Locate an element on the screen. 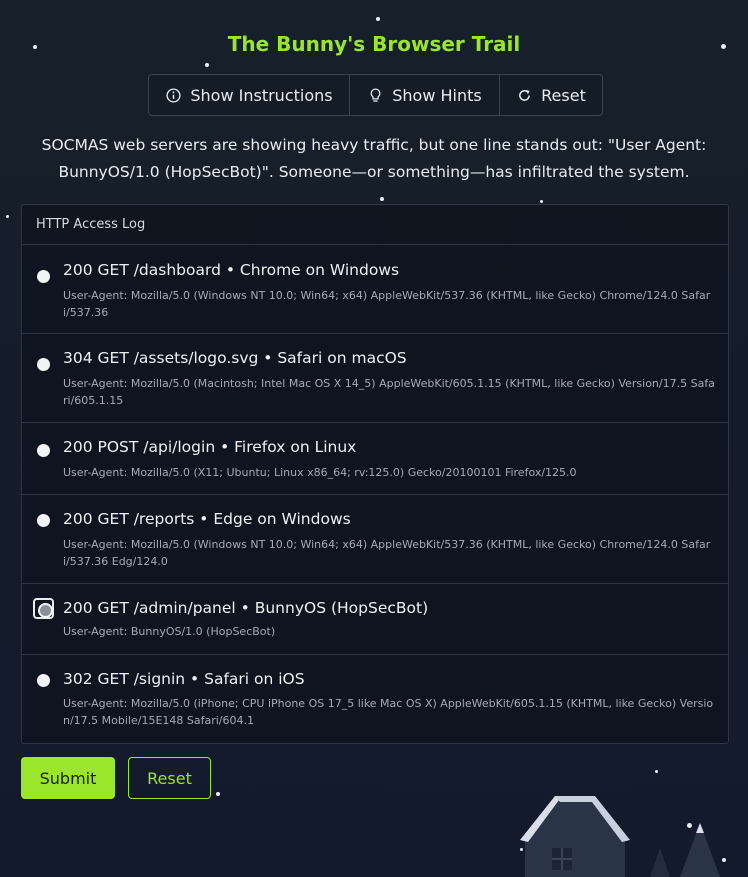 The height and width of the screenshot is (877, 748). page-title: The Bunny's Browser Trail is located at coordinates (374, 44).